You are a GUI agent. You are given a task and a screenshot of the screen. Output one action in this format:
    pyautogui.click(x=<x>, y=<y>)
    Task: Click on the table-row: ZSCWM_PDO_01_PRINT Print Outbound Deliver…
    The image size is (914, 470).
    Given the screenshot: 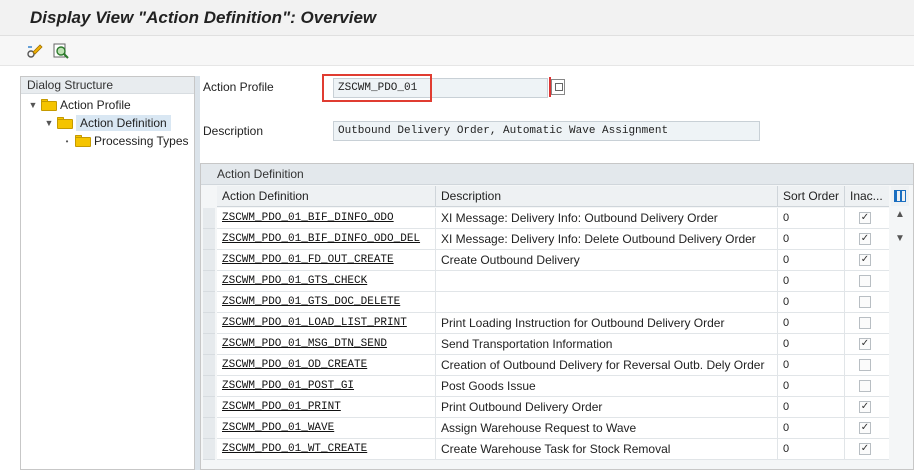 What is the action you would take?
    pyautogui.click(x=546, y=407)
    